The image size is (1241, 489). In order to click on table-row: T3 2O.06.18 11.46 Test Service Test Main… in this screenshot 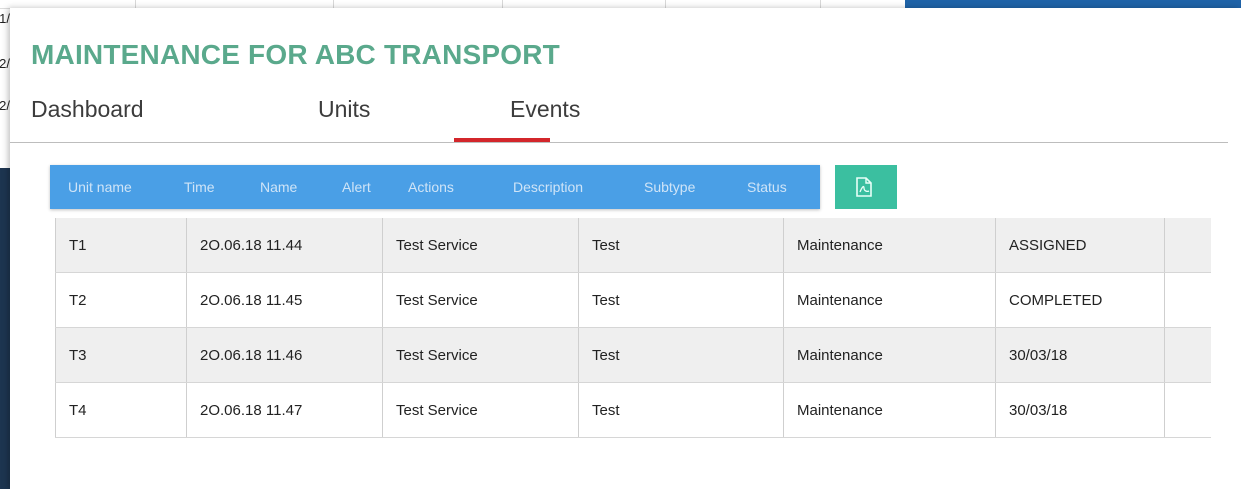, I will do `click(633, 355)`.